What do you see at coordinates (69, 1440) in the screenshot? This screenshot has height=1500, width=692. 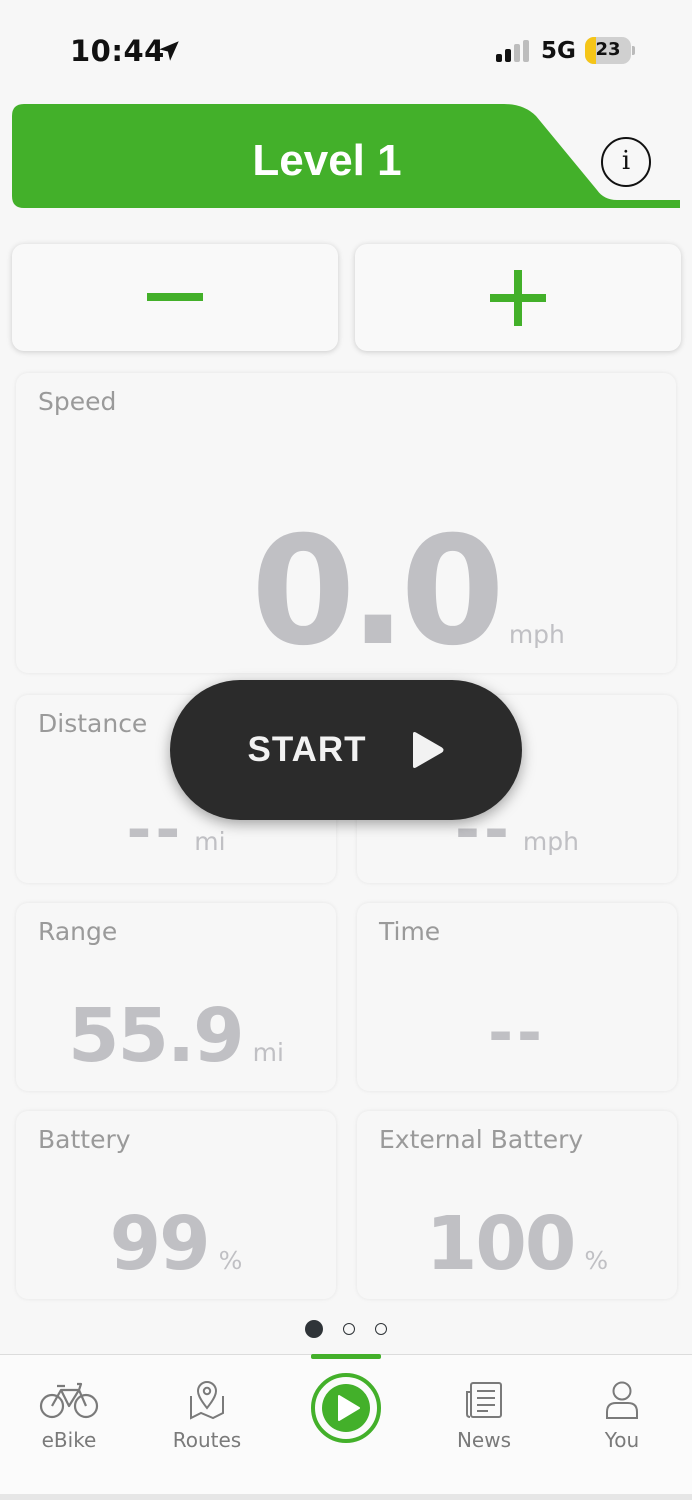 I see `tab-ebike-label: eBike` at bounding box center [69, 1440].